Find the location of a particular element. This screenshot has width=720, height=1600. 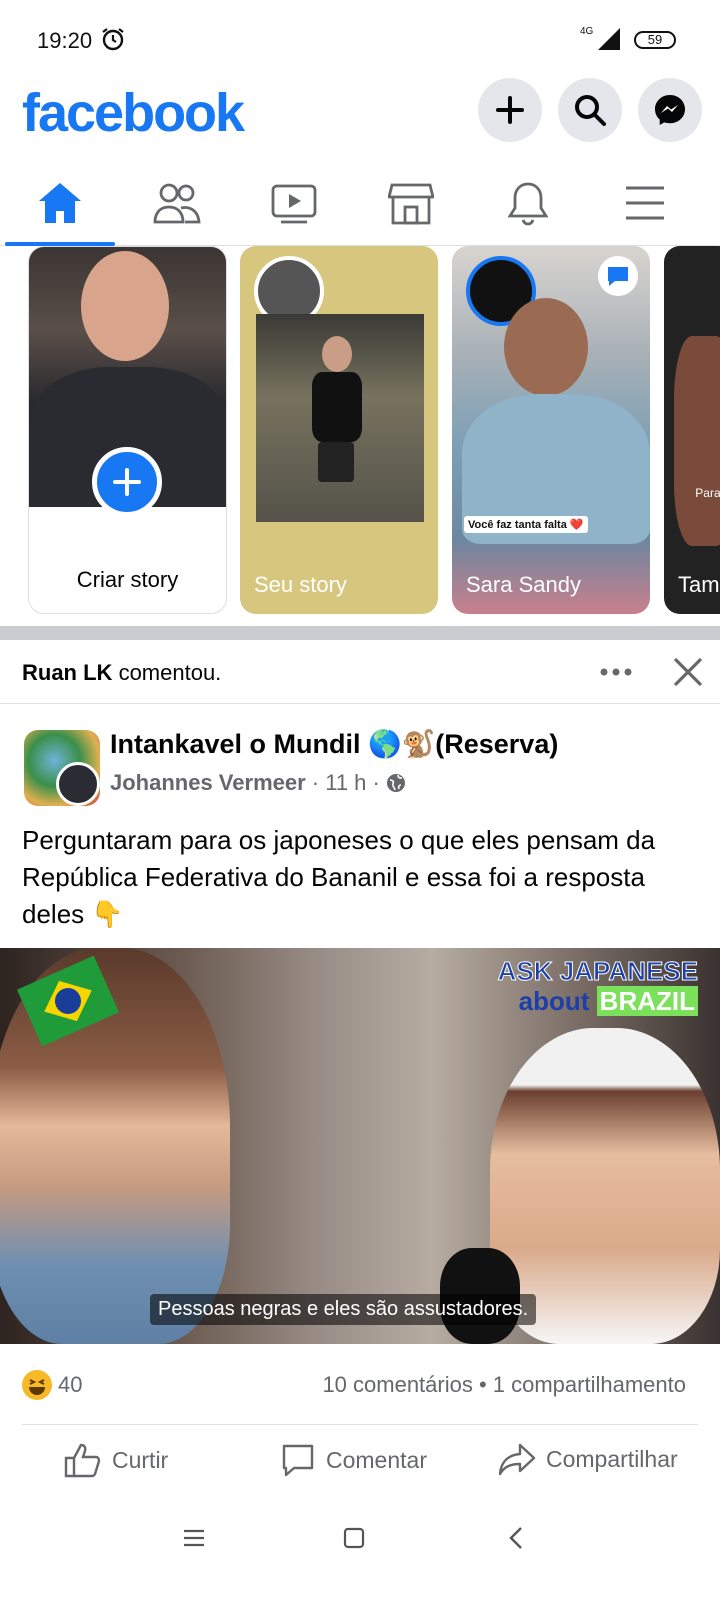

battery-level: 59 is located at coordinates (655, 40).